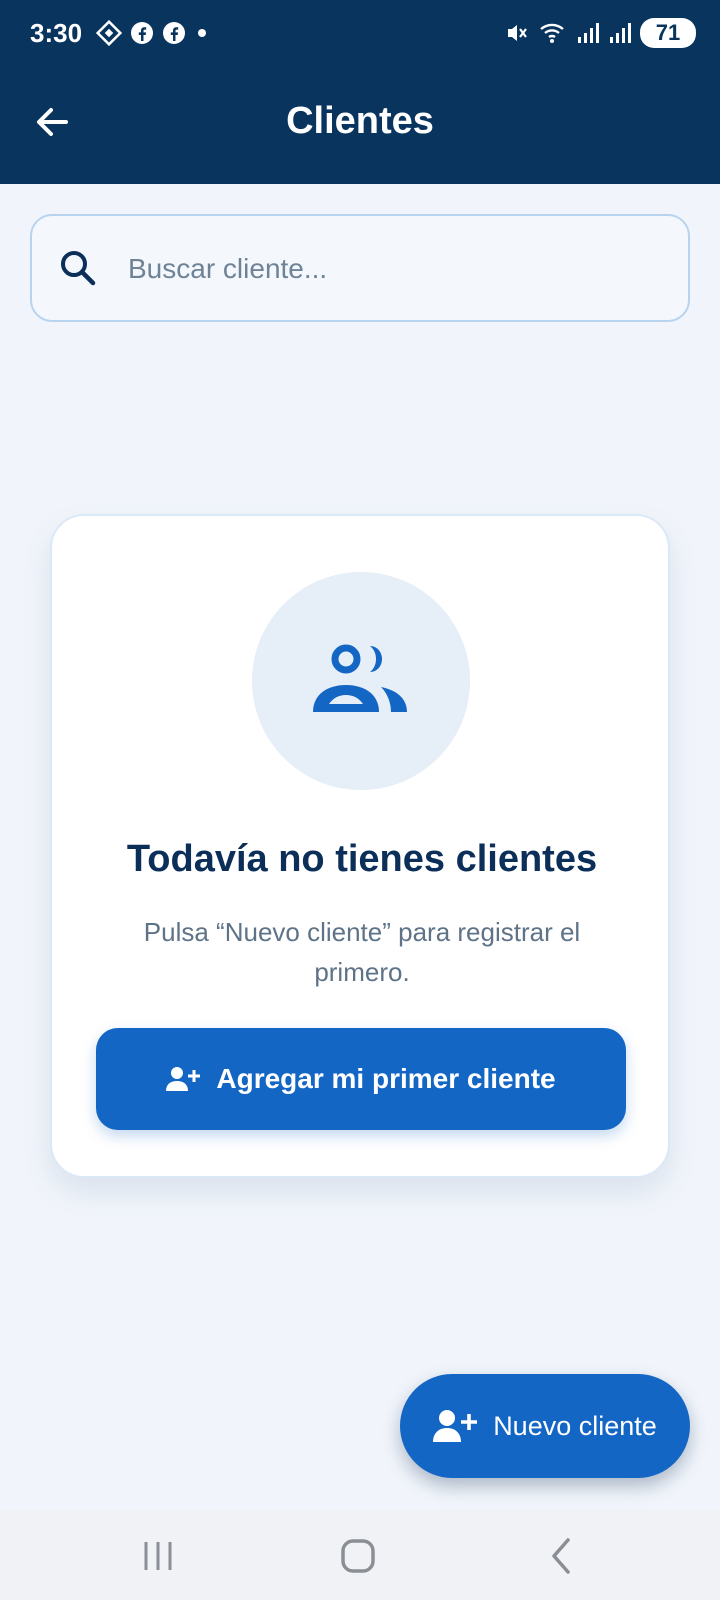  I want to click on new-client-fab: Nuevo cliente, so click(545, 1426).